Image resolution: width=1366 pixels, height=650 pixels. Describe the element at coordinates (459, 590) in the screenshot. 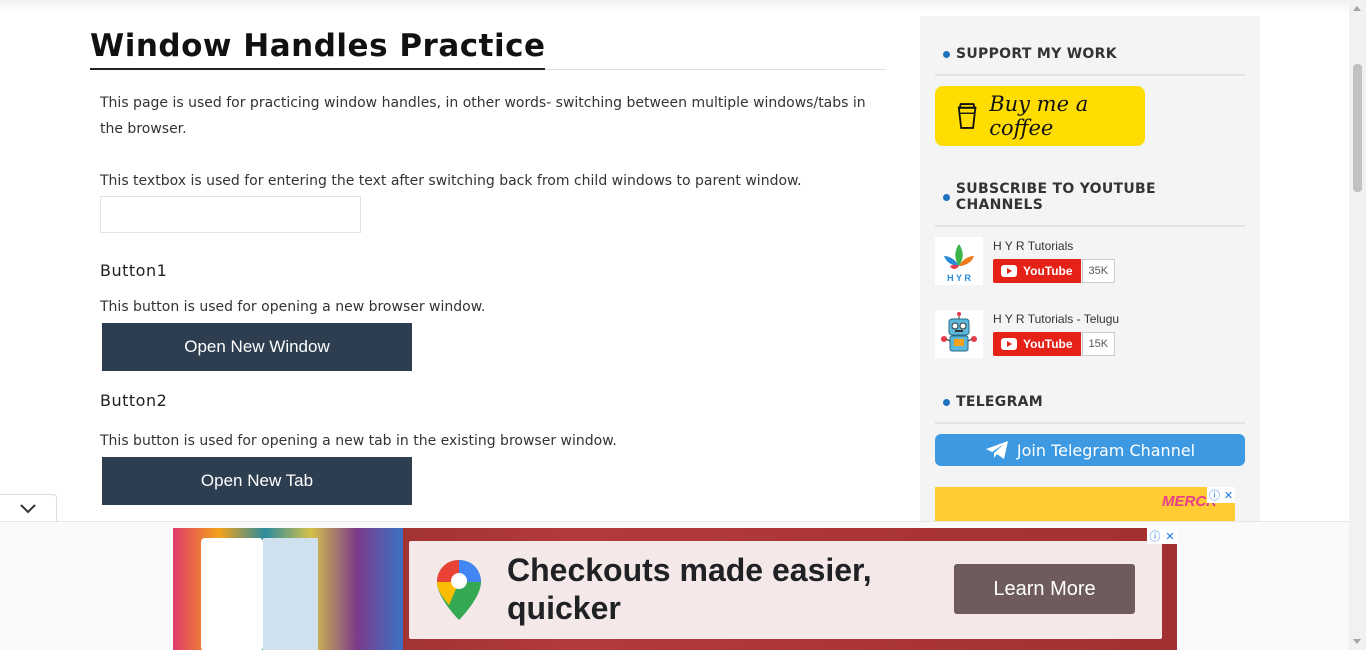

I see `google-maps-pin-icon` at that location.